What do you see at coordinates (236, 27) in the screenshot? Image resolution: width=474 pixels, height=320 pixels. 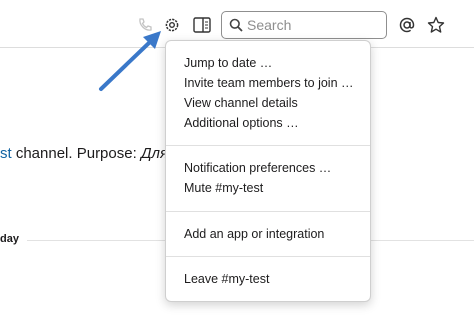 I see `search-icon` at bounding box center [236, 27].